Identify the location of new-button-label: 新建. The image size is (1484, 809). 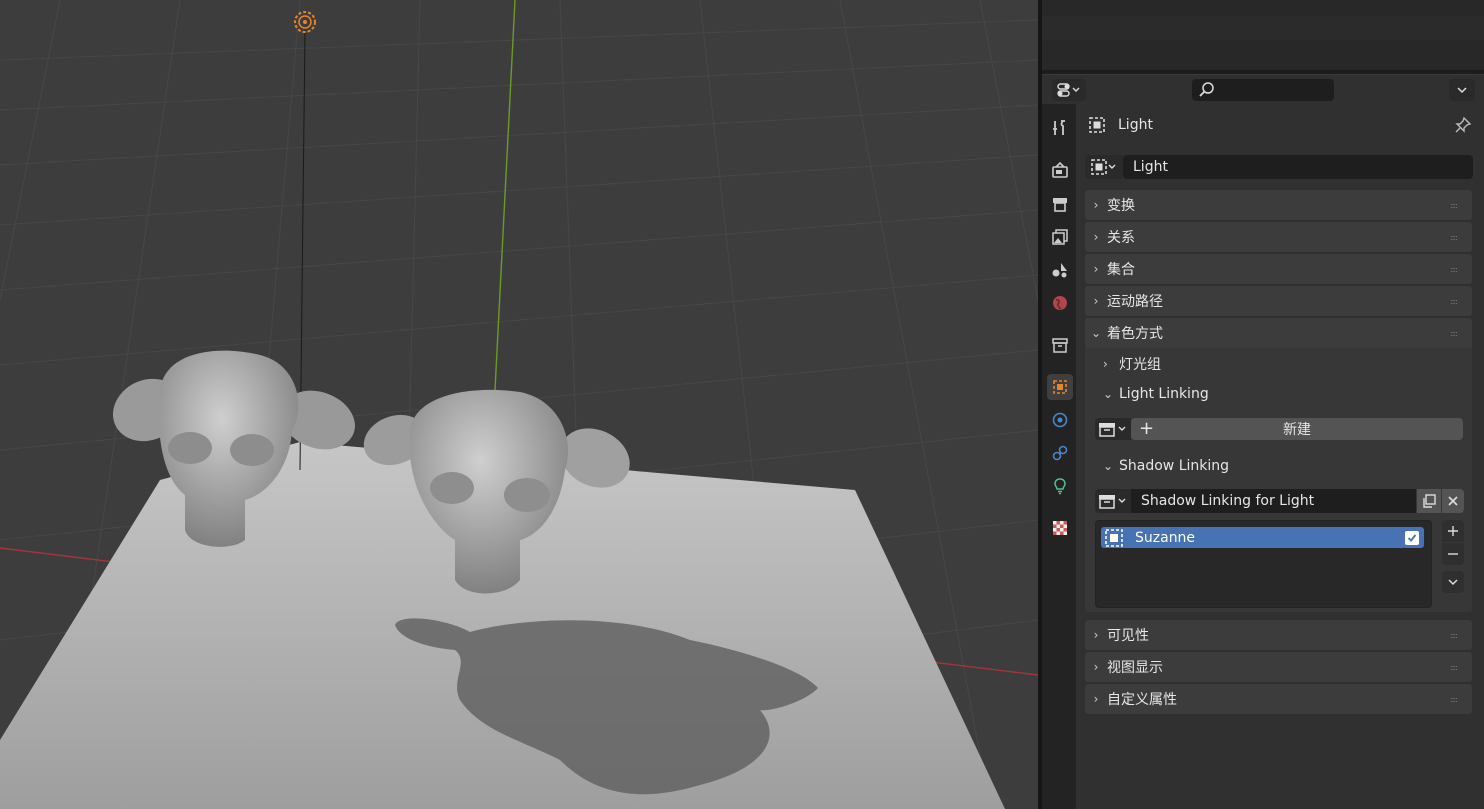
(1297, 430).